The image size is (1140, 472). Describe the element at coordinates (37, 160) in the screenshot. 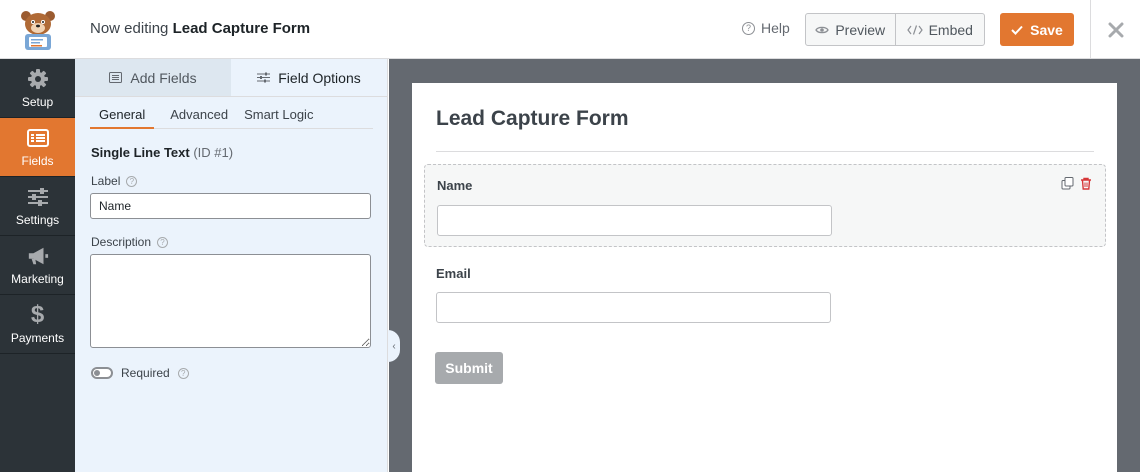

I see `nav-label-fields: Fields` at that location.